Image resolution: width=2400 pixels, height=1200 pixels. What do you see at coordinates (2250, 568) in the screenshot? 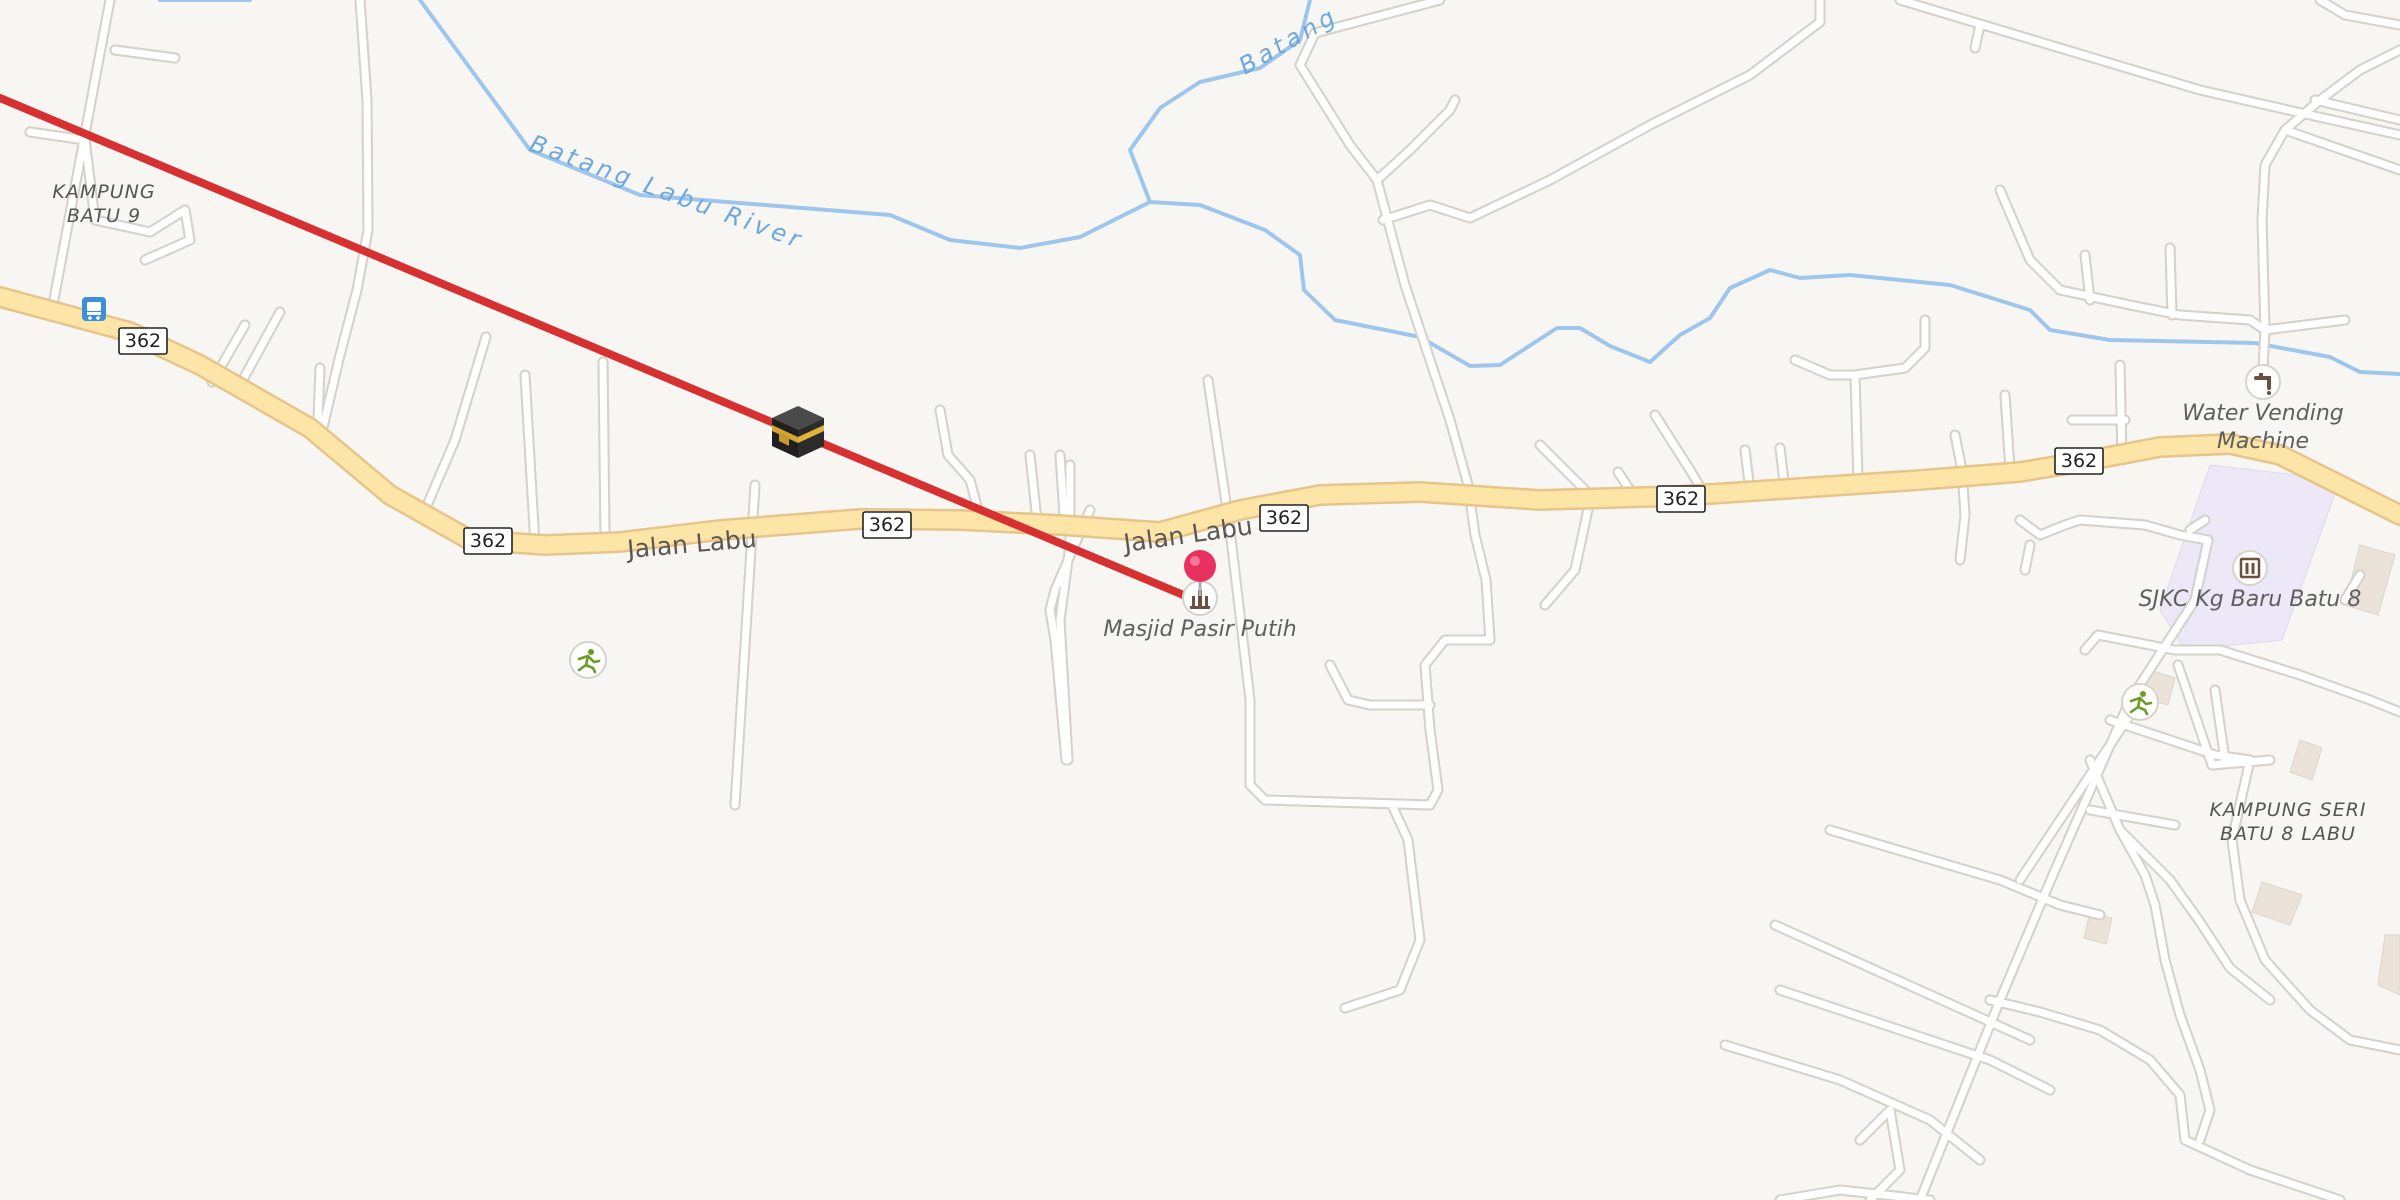
I see `school-icon` at bounding box center [2250, 568].